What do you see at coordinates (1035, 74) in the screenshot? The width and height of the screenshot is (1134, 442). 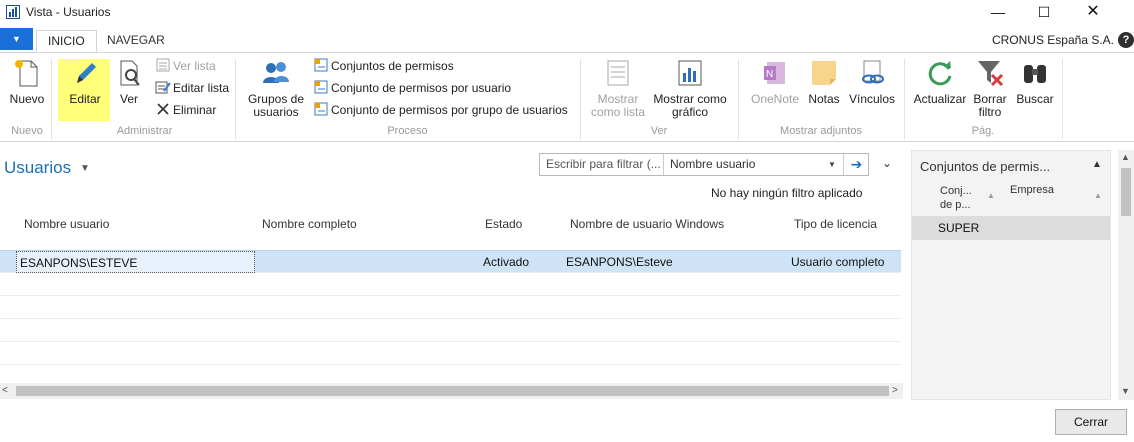 I see `binoculars-icon` at bounding box center [1035, 74].